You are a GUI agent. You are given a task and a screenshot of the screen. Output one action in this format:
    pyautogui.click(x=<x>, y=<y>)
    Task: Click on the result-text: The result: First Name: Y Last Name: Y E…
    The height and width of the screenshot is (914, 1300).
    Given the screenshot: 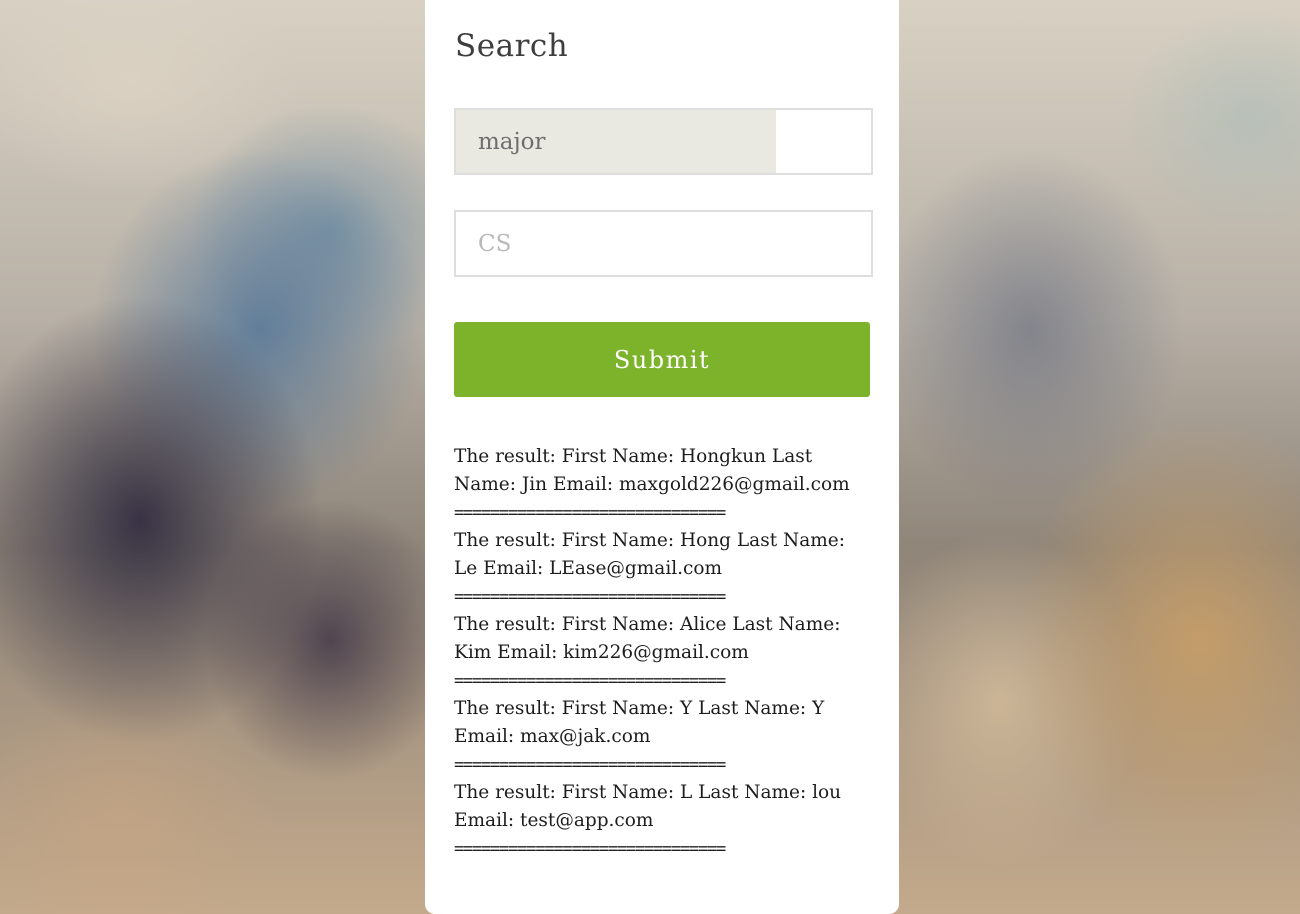 What is the action you would take?
    pyautogui.click(x=639, y=722)
    